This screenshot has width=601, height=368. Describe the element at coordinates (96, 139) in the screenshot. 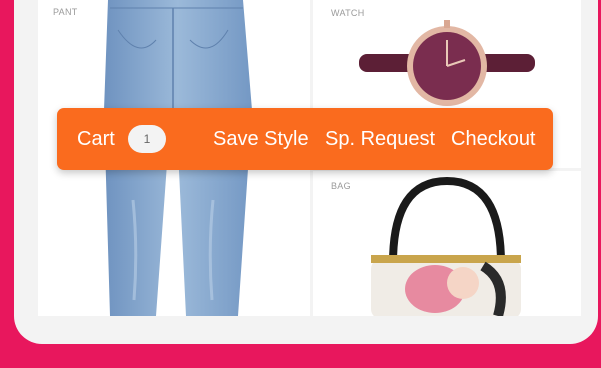

I see `cart-button: Cart` at that location.